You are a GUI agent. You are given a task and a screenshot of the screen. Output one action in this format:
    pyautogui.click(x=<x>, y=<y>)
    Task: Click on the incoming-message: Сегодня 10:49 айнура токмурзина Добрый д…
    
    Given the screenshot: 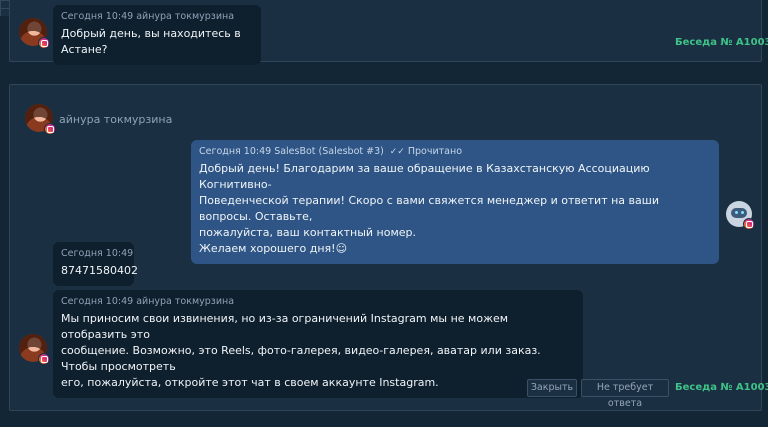 What is the action you would take?
    pyautogui.click(x=157, y=35)
    